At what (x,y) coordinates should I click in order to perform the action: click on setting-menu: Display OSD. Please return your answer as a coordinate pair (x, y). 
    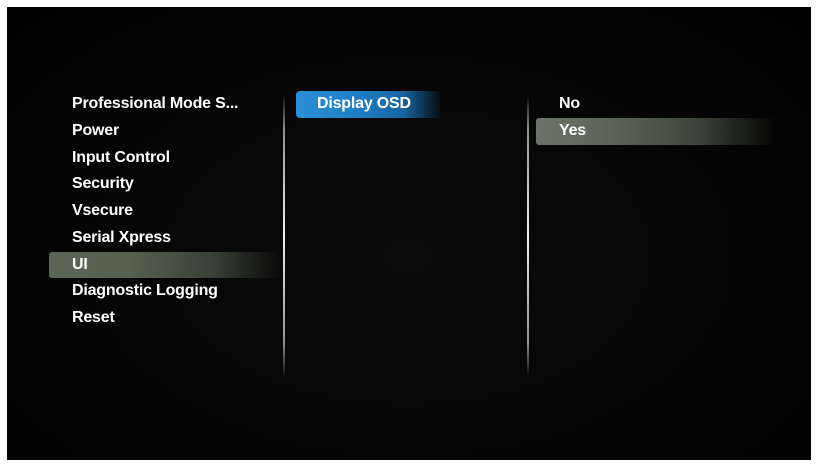
    Looking at the image, I should click on (368, 104).